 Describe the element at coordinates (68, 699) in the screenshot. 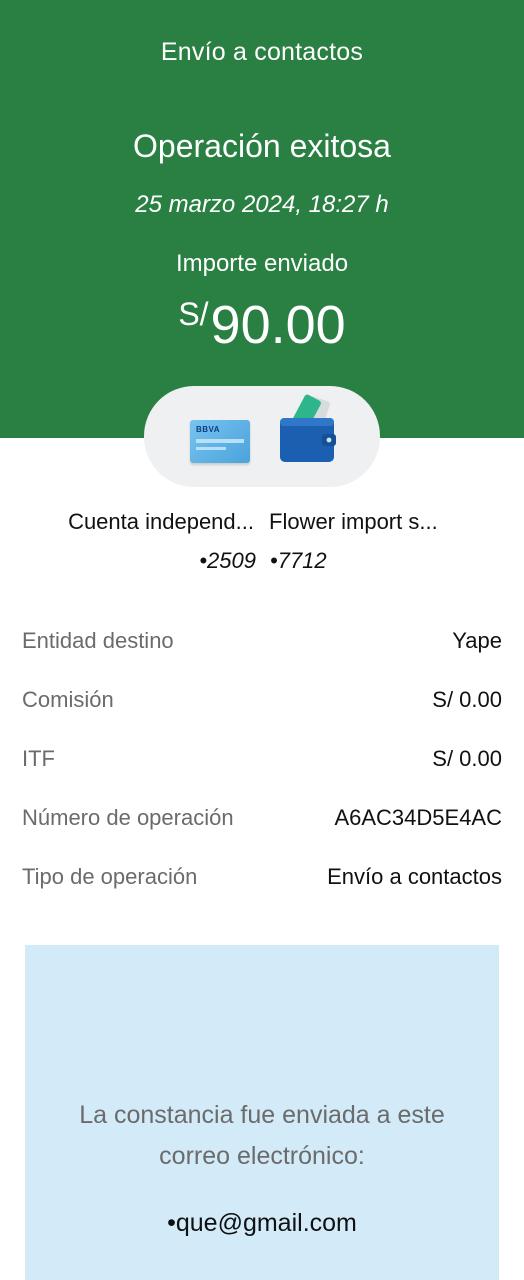

I see `detail-label: Comisión` at that location.